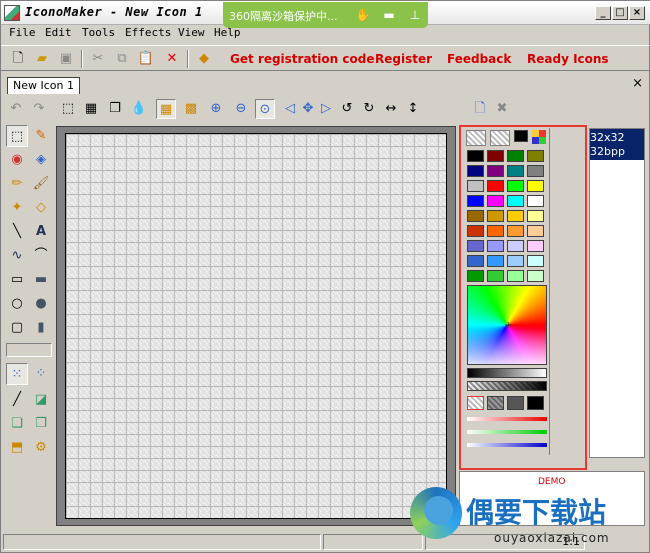 The image size is (650, 553). What do you see at coordinates (39, 109) in the screenshot?
I see `redo-icon: ↷` at bounding box center [39, 109].